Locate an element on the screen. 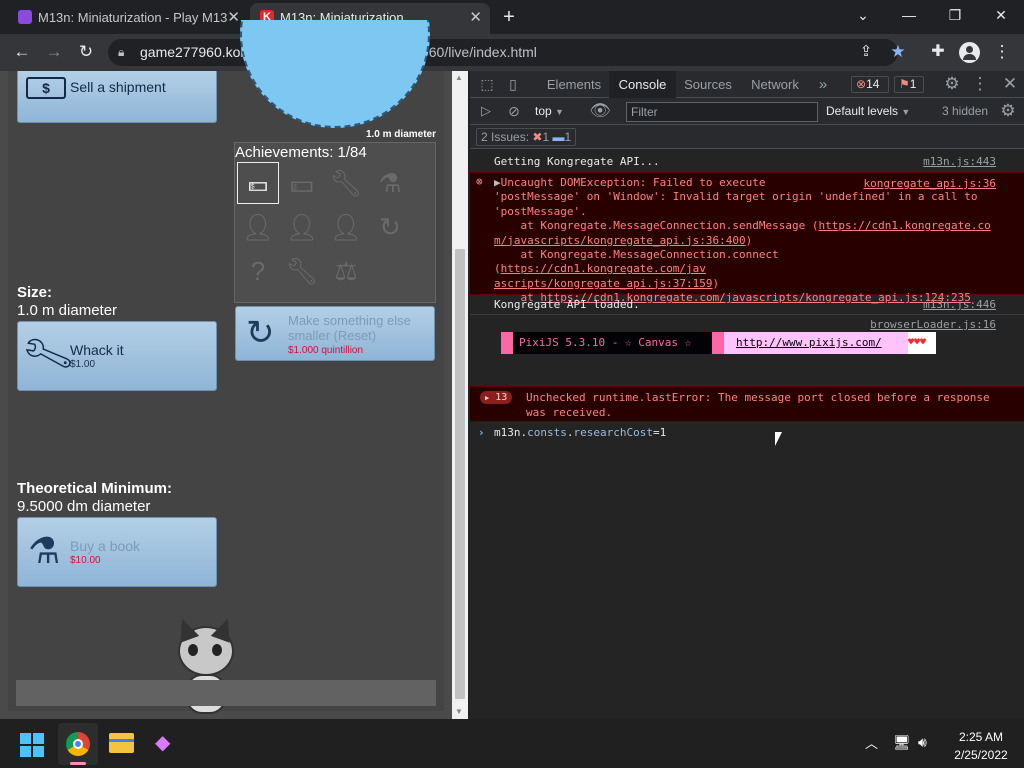 This screenshot has width=1024, height=768. issue-info-icon: ▬ is located at coordinates (558, 137).